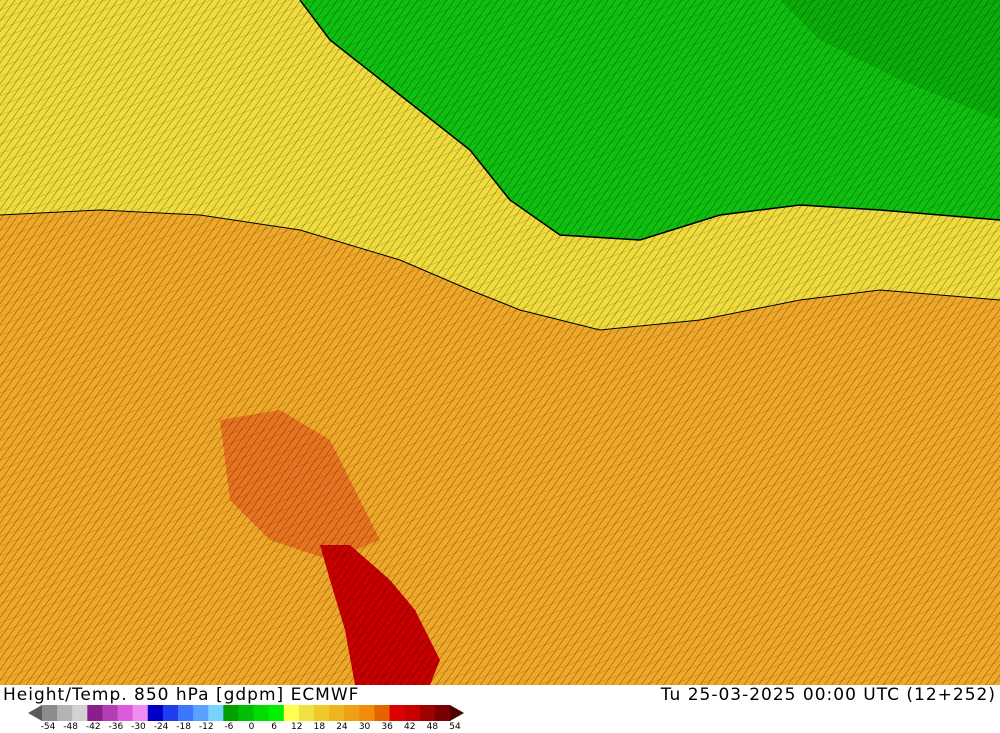 This screenshot has width=1000, height=733. I want to click on legend-tick-label: 0, so click(251, 727).